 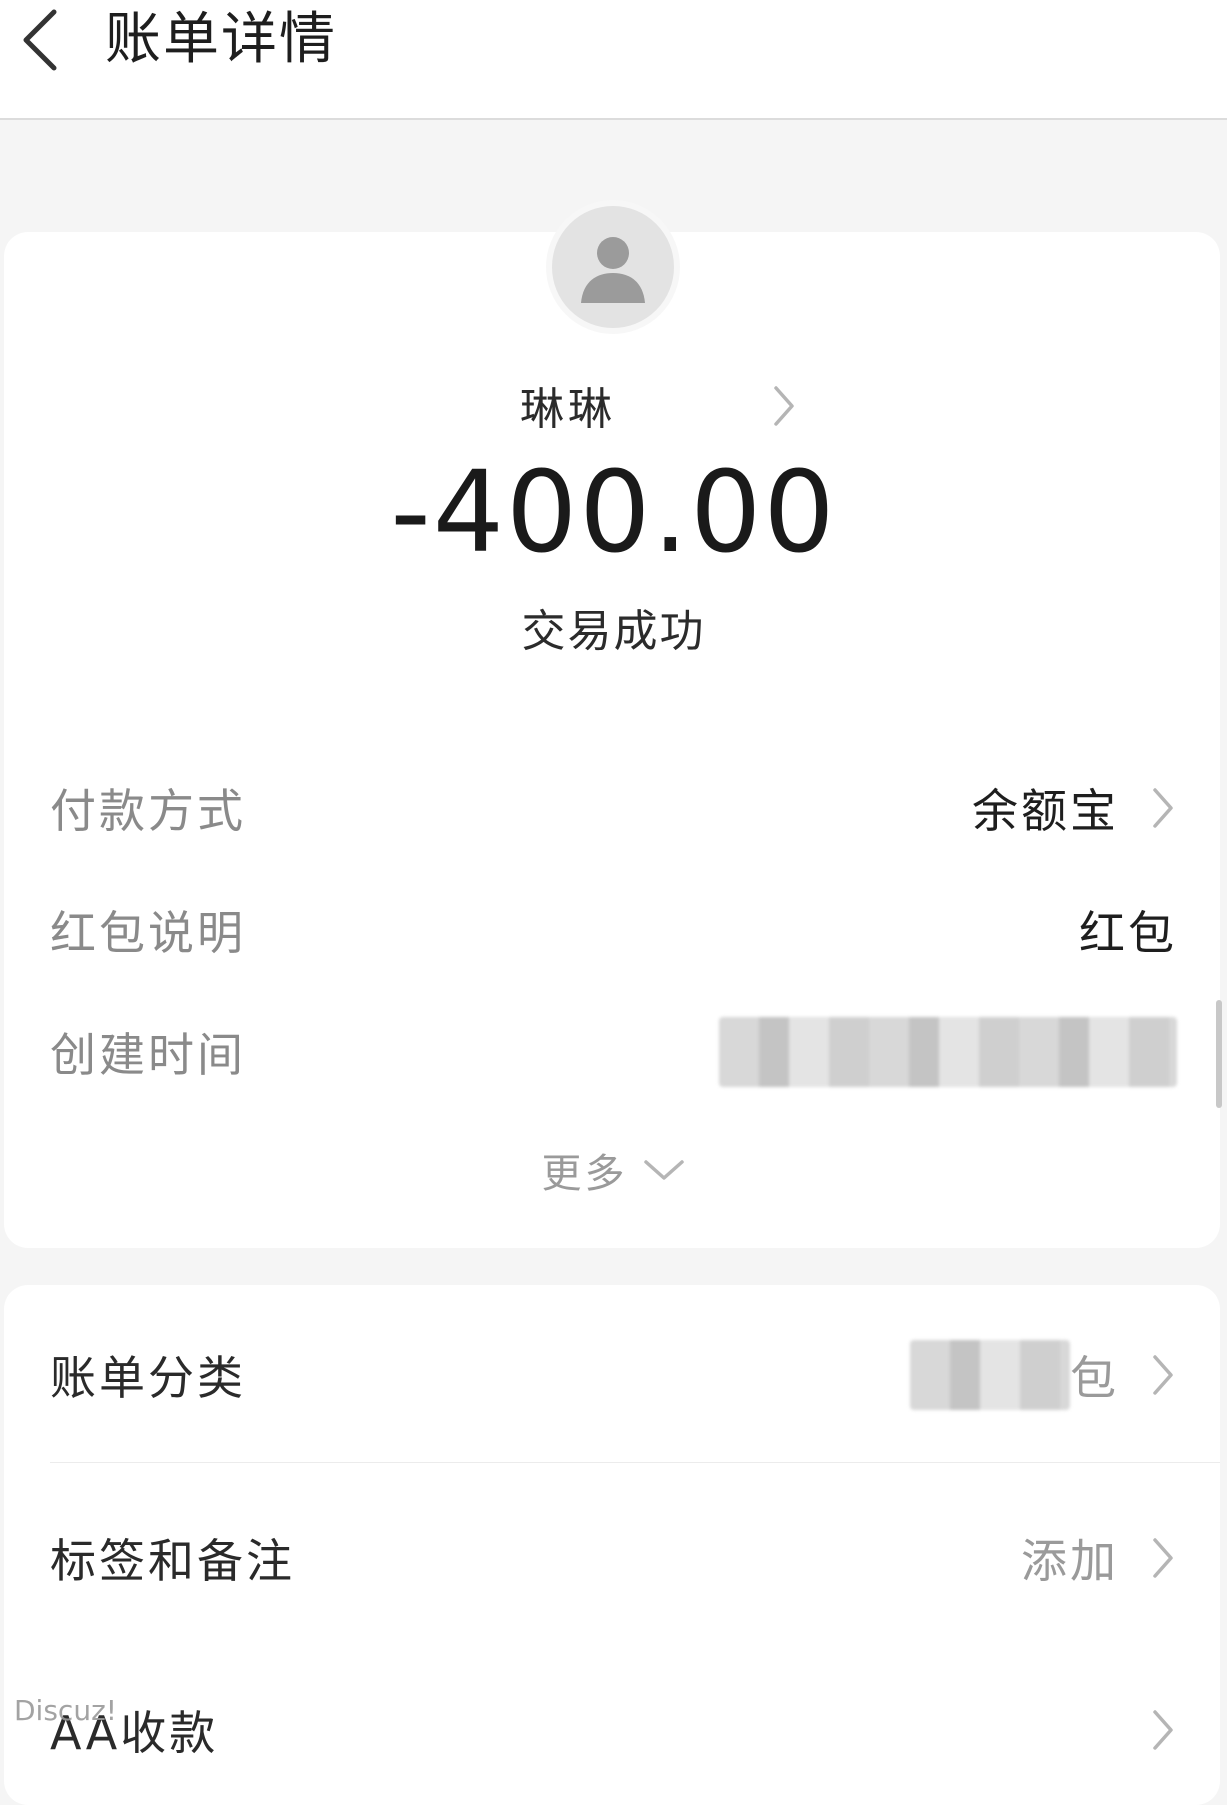 I want to click on tags-notes-label: 标签和备注, so click(x=172, y=1561).